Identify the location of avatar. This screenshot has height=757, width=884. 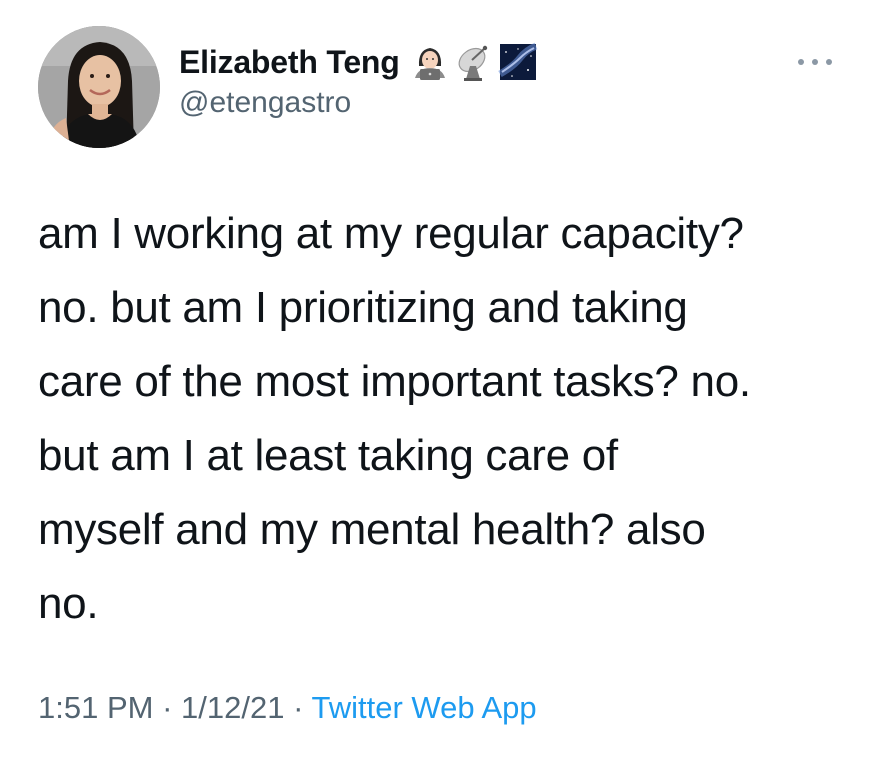
(99, 87).